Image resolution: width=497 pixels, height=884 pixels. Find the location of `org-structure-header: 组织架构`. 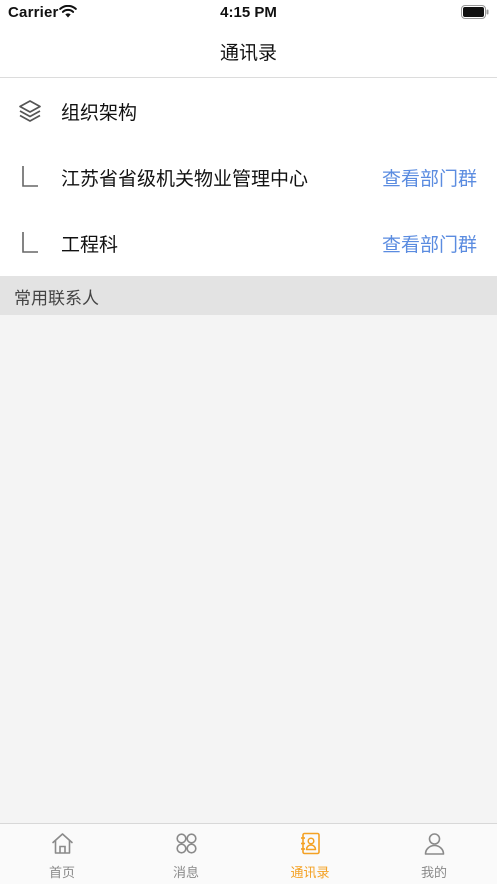

org-structure-header: 组织架构 is located at coordinates (248, 111).